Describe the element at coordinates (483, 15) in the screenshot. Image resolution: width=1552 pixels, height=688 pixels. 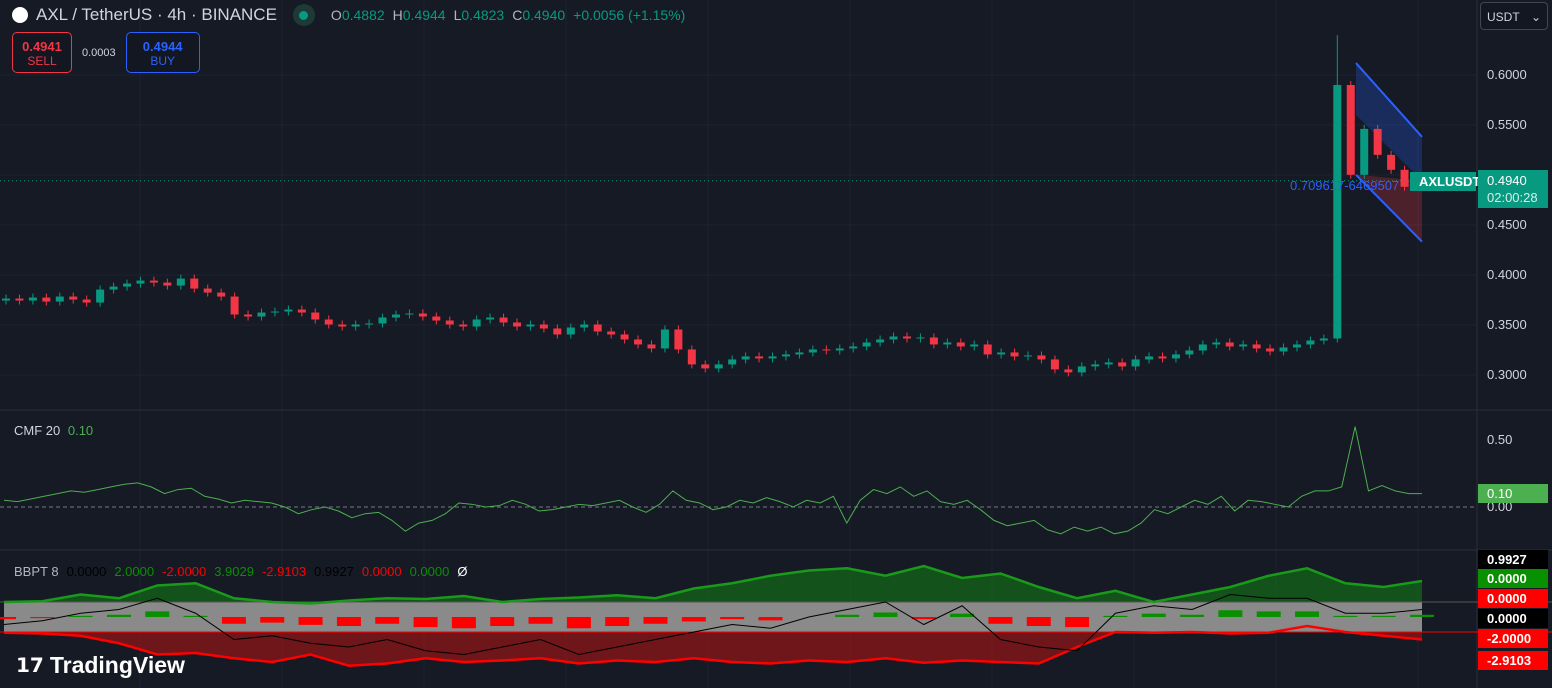
I see `low-value: 0.4823` at that location.